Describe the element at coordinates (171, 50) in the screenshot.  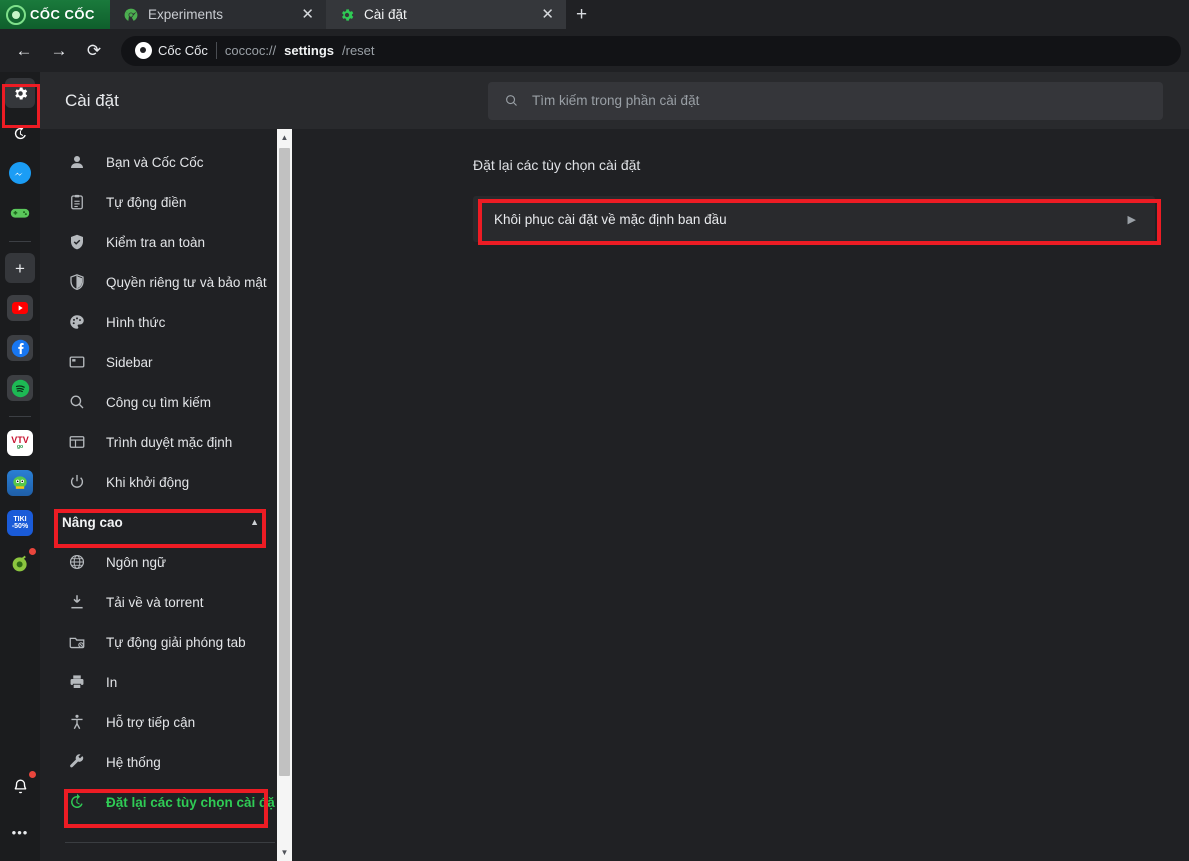
I see `site-chip: Cốc Cốc` at that location.